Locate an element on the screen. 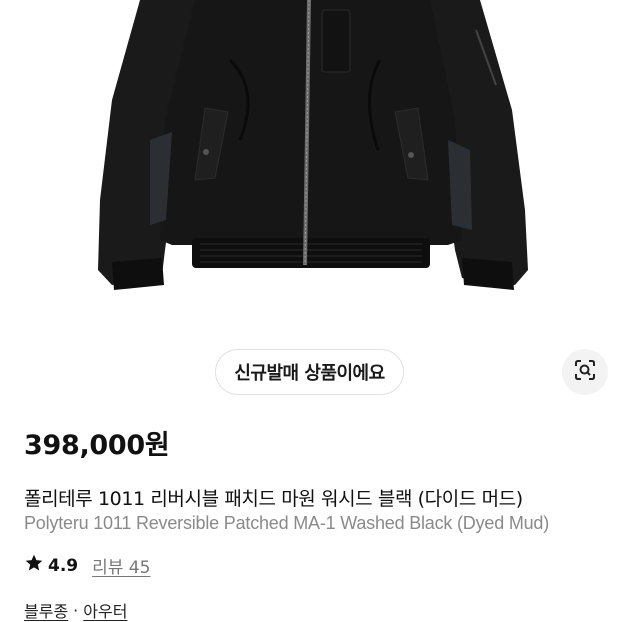  category-link-blouson: 블루종 is located at coordinates (46, 610).